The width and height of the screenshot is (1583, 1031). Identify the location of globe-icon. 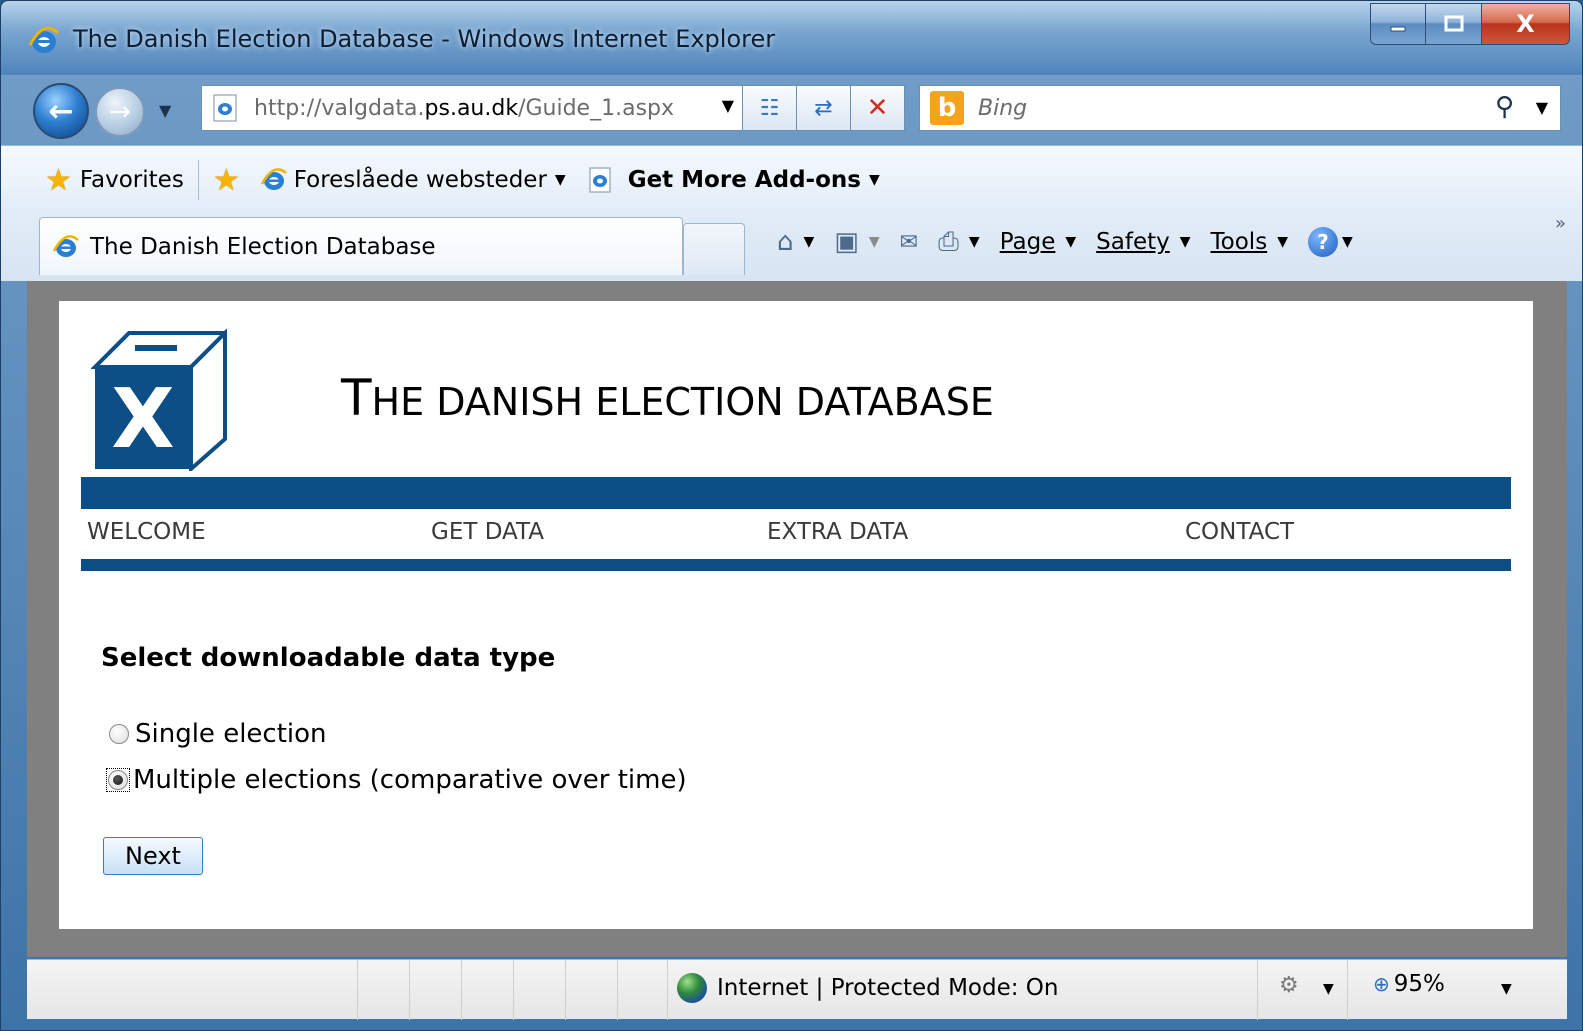
(692, 988).